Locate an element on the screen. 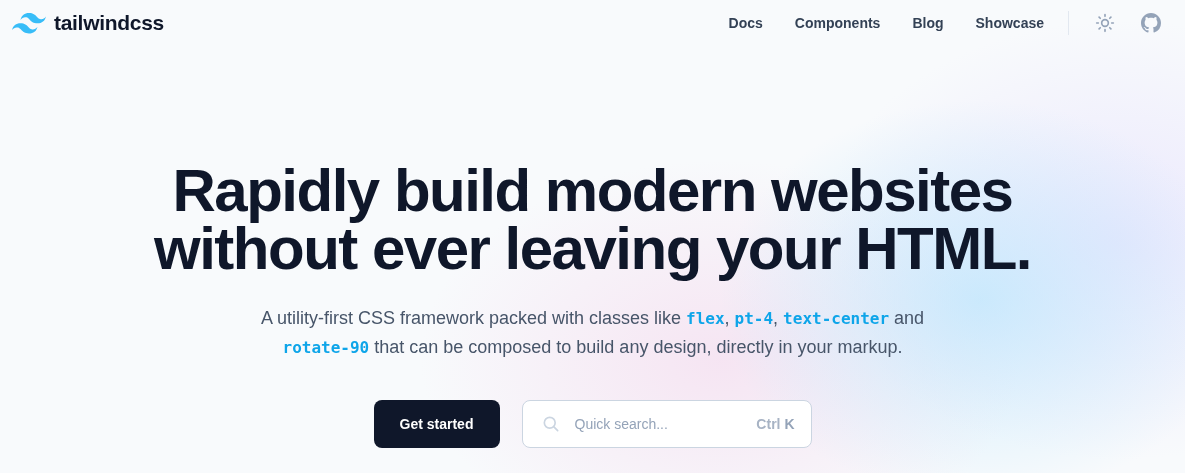 This screenshot has height=473, width=1185. sun-icon is located at coordinates (1105, 23).